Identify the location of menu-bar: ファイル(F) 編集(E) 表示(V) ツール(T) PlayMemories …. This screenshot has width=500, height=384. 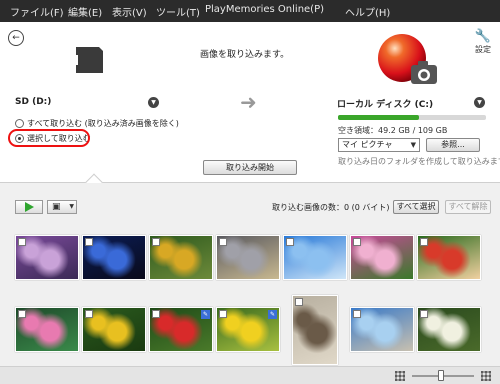
(250, 11).